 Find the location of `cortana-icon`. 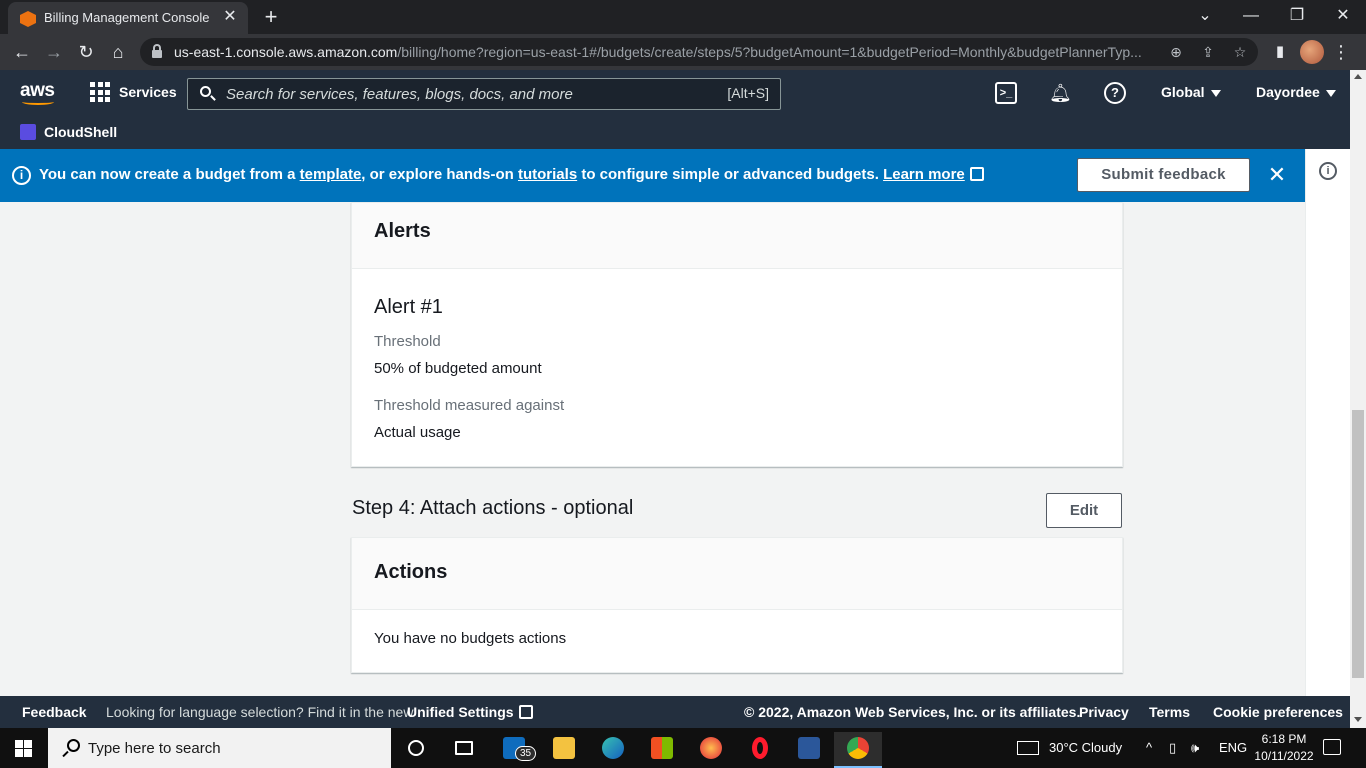

cortana-icon is located at coordinates (416, 750).